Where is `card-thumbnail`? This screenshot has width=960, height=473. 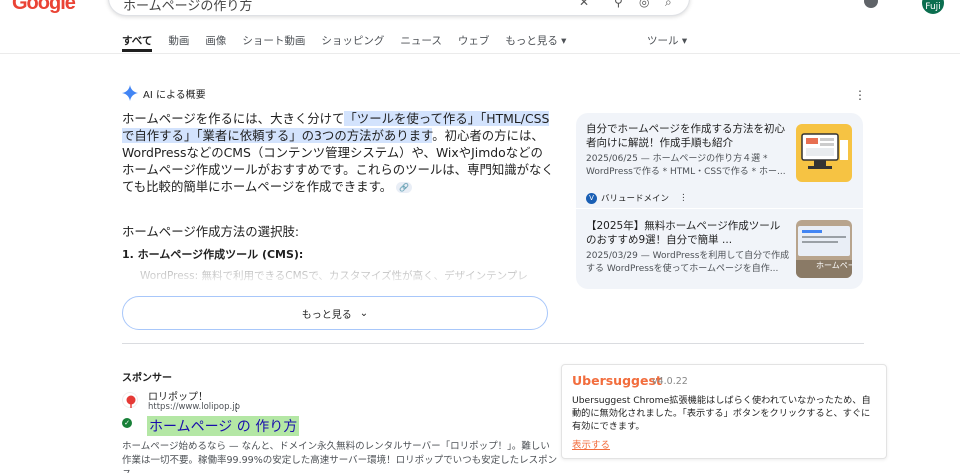 card-thumbnail is located at coordinates (824, 153).